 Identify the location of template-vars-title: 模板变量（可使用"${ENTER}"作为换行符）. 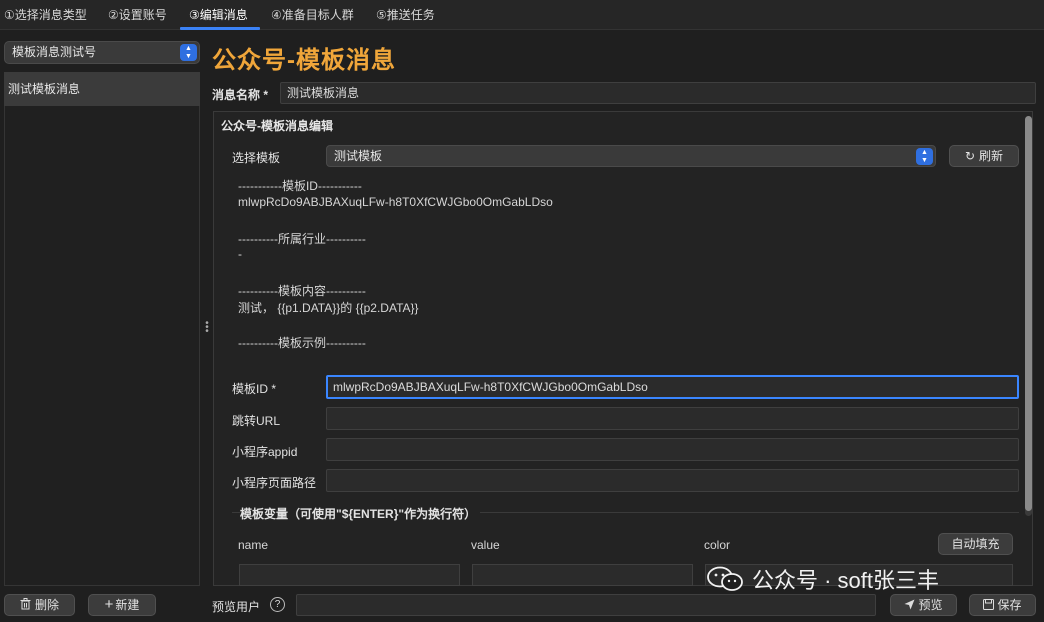
(360, 513).